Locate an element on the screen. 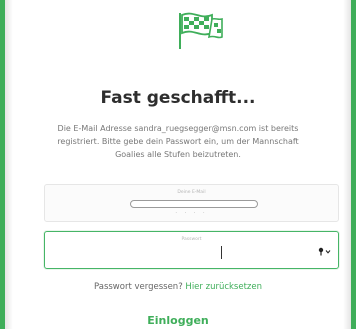 This screenshot has height=329, width=356. password-field: Passwort is located at coordinates (191, 250).